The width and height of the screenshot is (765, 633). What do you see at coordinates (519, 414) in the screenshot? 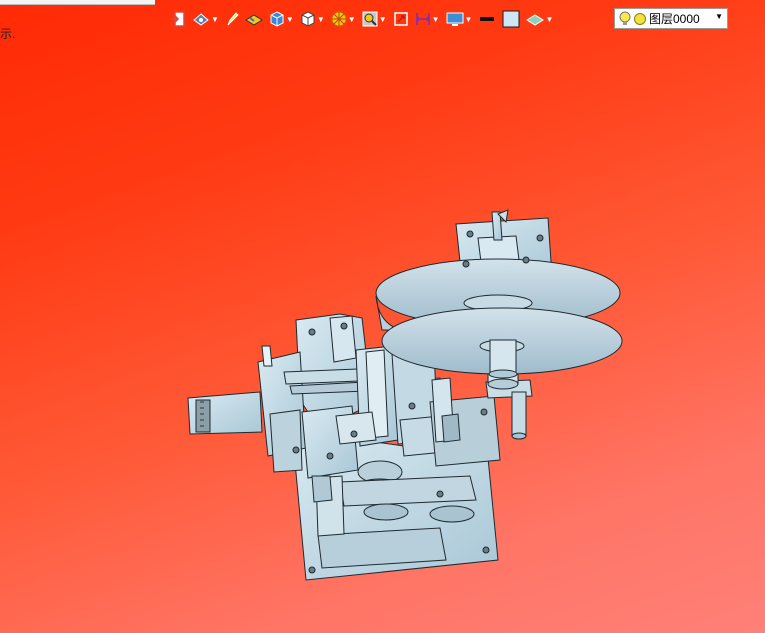
I see `output-shaft` at bounding box center [519, 414].